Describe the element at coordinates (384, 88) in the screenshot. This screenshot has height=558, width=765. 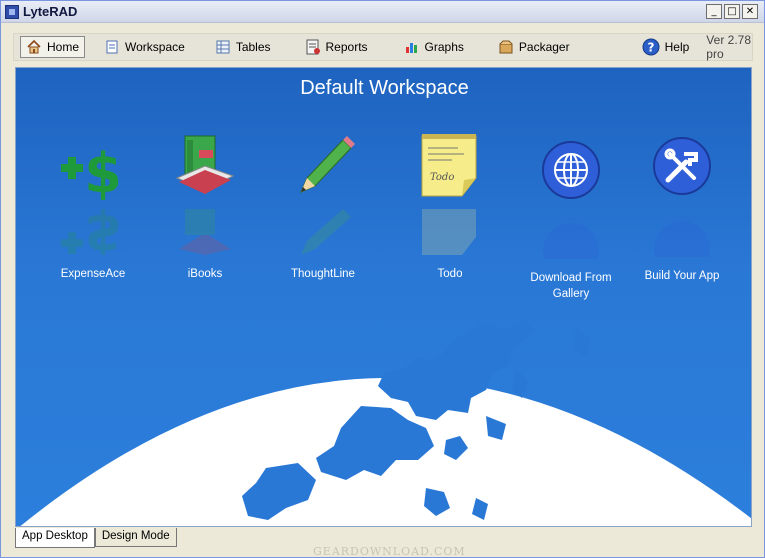
I see `workspace-title: Default Workspace` at that location.